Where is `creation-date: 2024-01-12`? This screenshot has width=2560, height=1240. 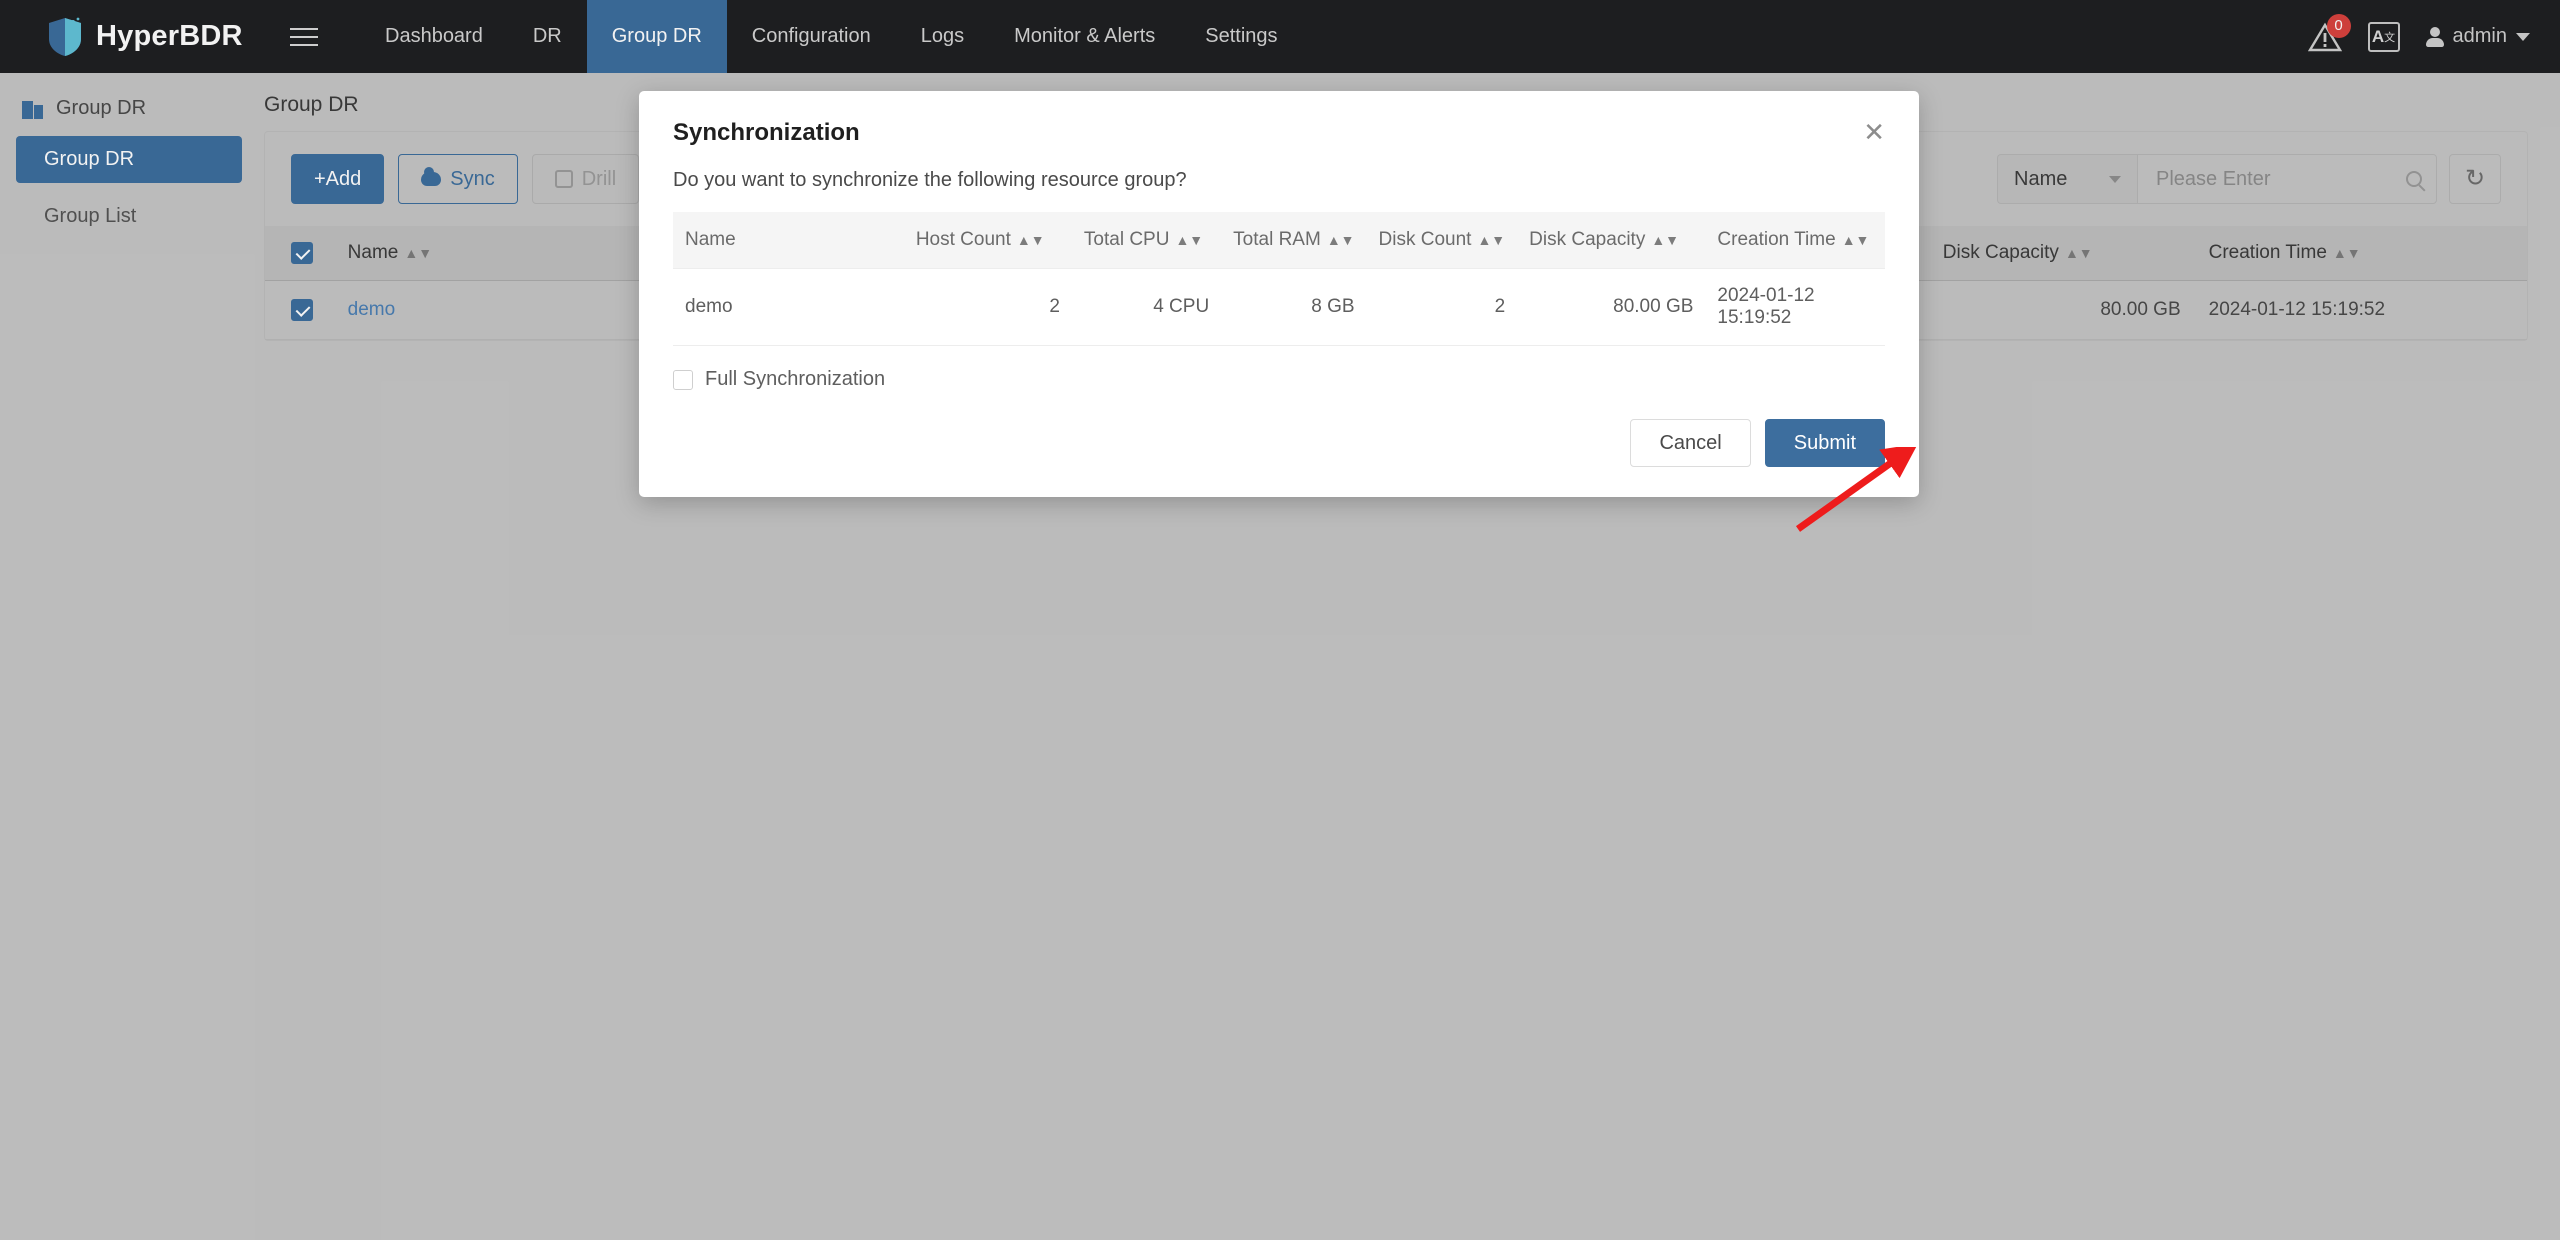
creation-date: 2024-01-12 is located at coordinates (1766, 295).